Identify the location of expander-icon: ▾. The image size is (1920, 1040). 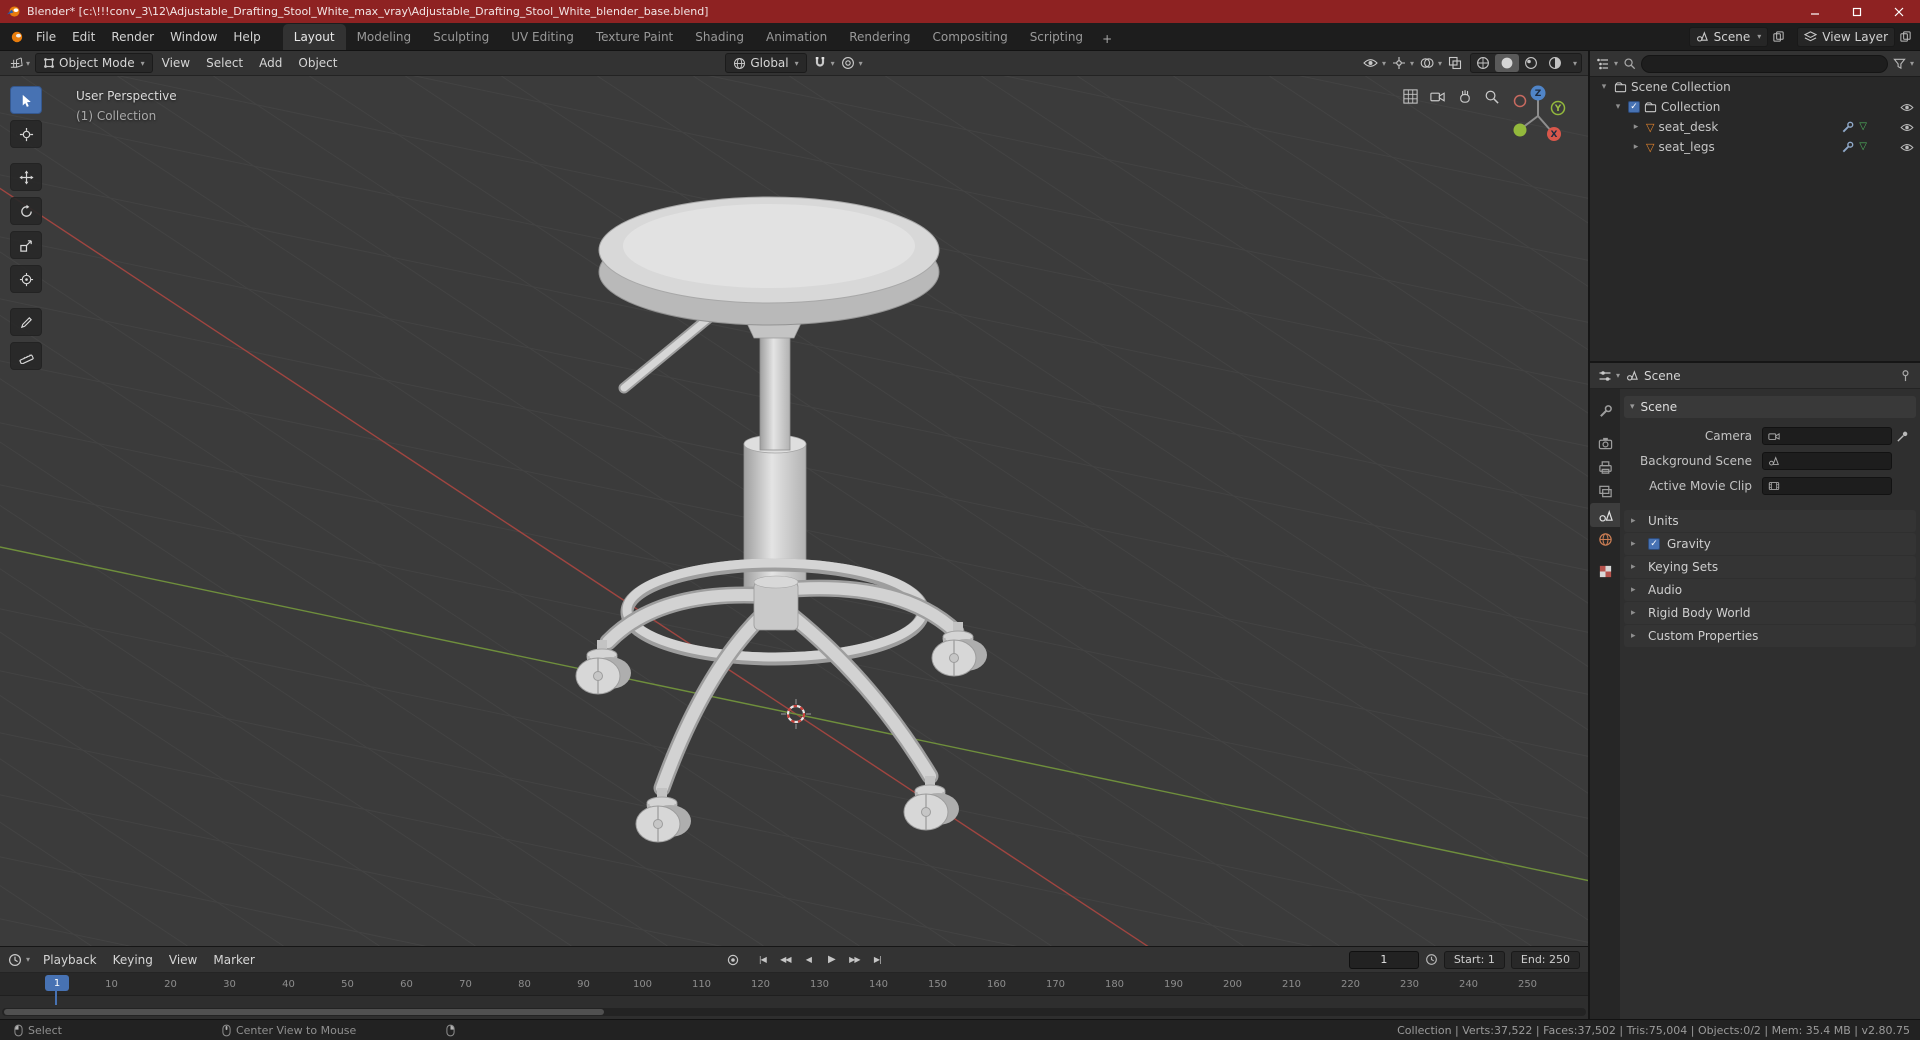
(1604, 87).